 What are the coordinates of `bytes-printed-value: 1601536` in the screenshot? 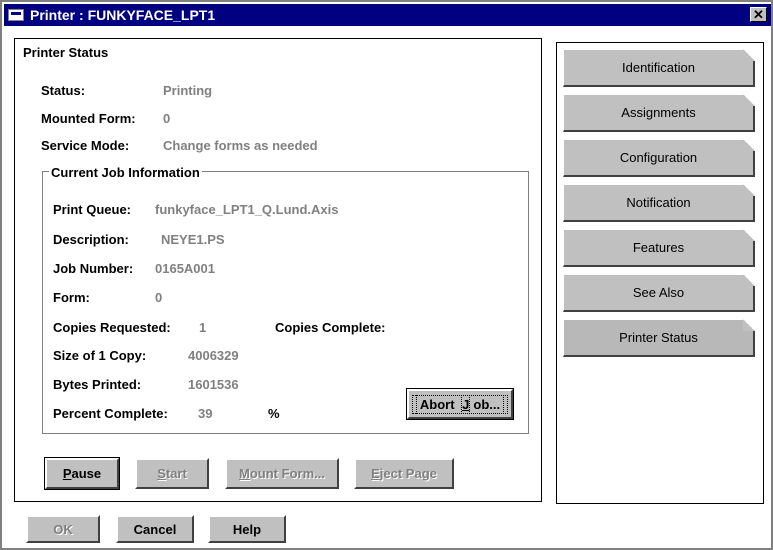 It's located at (213, 384).